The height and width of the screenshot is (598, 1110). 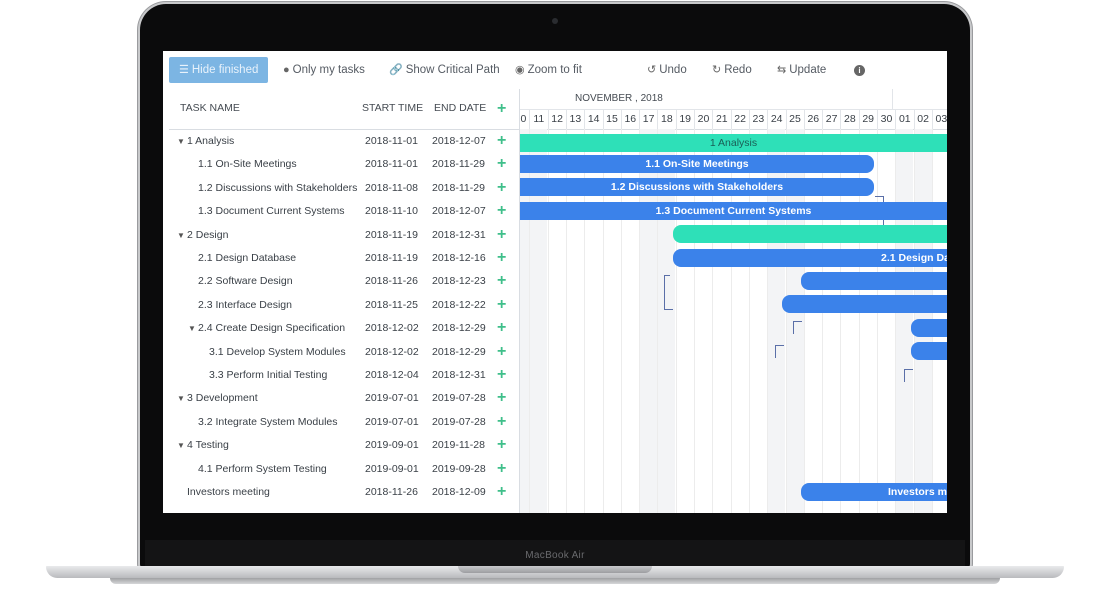 What do you see at coordinates (444, 70) in the screenshot?
I see `show-critical-path-button: 🔗 Show Critical Path` at bounding box center [444, 70].